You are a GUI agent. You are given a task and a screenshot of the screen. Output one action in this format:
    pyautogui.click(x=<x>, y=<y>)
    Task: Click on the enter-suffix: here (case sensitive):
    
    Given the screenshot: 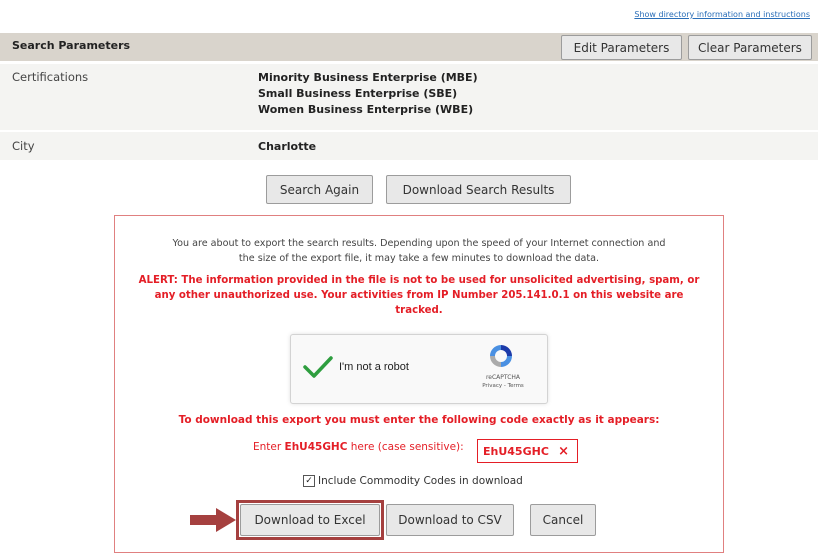 What is the action you would take?
    pyautogui.click(x=407, y=447)
    